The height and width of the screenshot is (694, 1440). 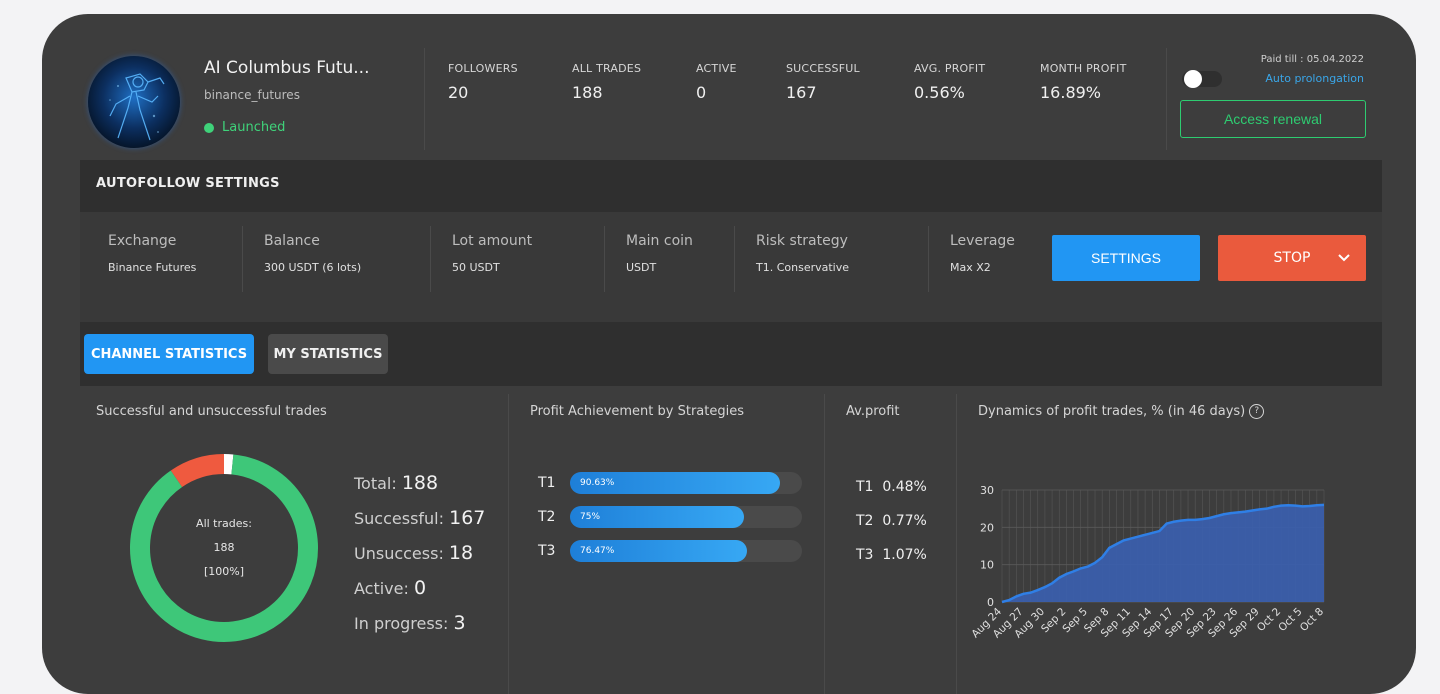 I want to click on stat-followers: FOLLOWERS 20, so click(x=483, y=82).